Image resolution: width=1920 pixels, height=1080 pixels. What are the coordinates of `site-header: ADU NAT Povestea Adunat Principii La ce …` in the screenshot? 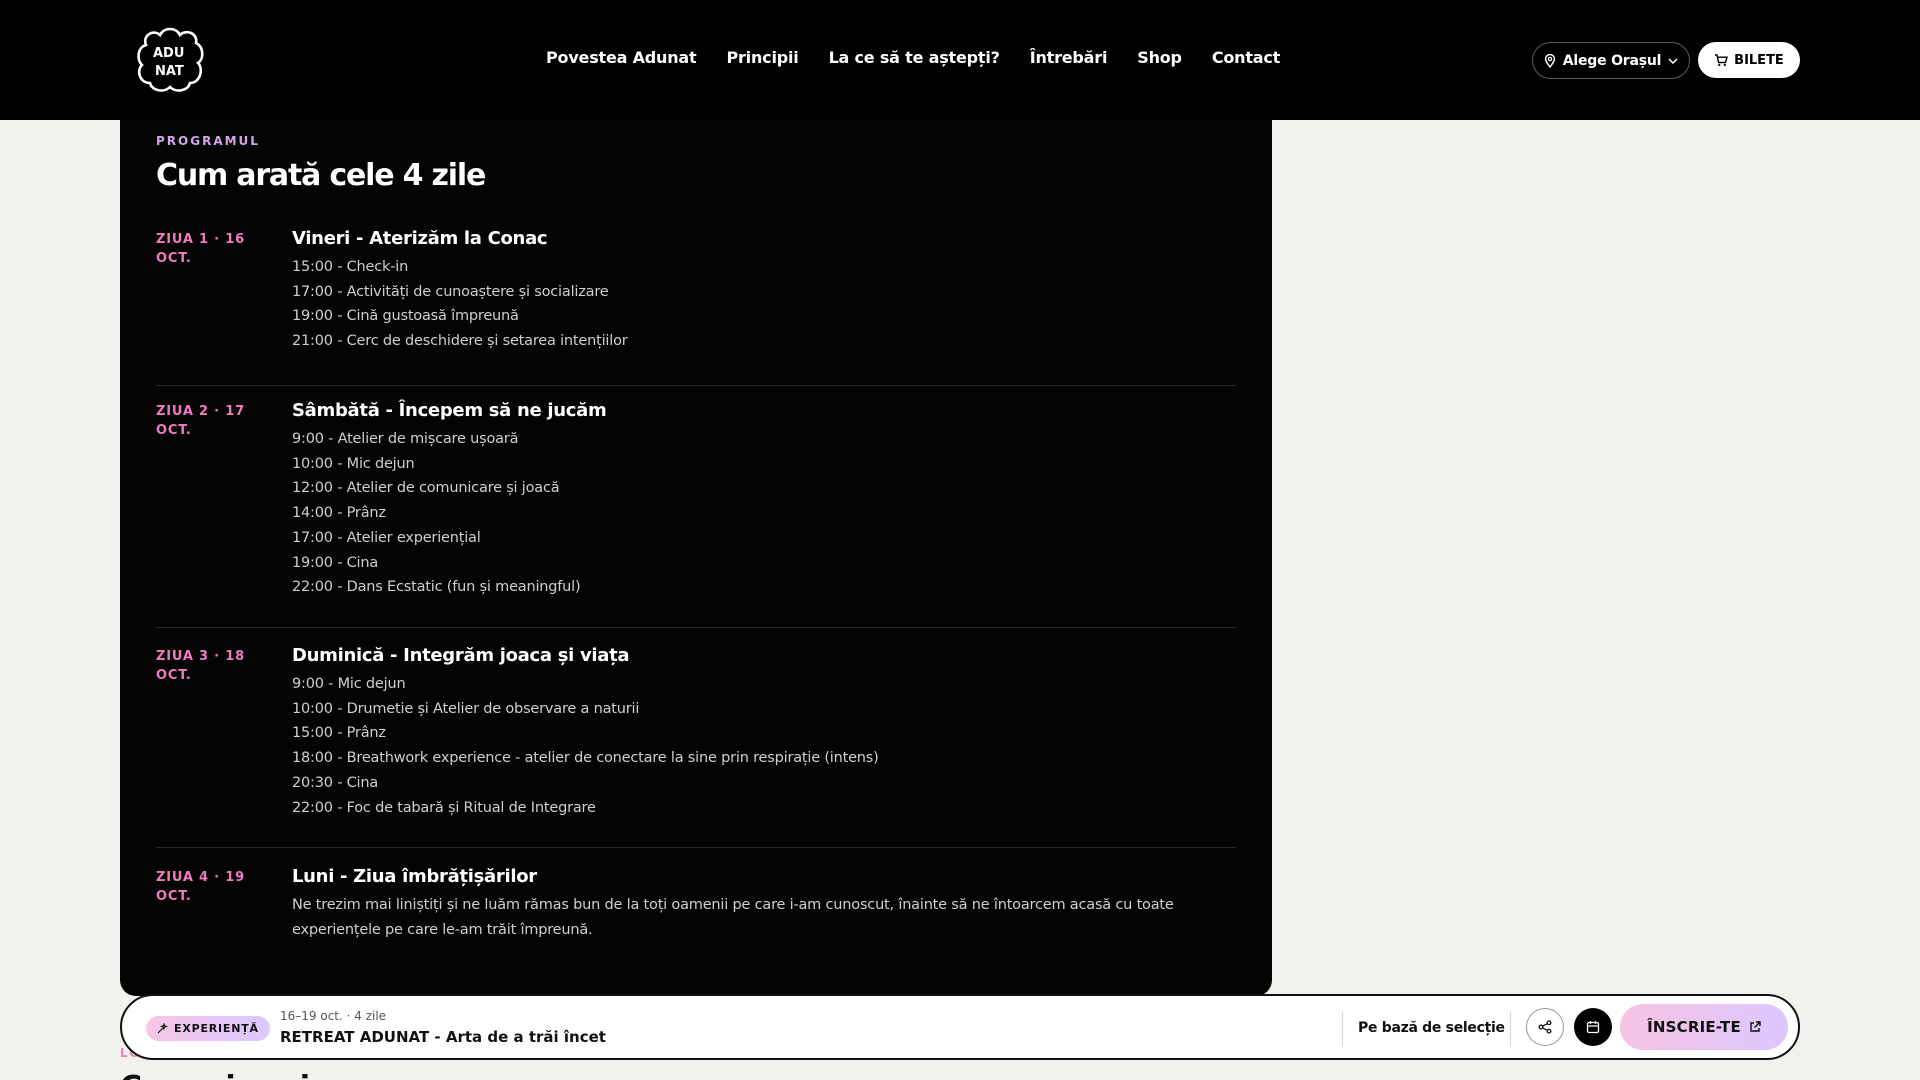 It's located at (960, 60).